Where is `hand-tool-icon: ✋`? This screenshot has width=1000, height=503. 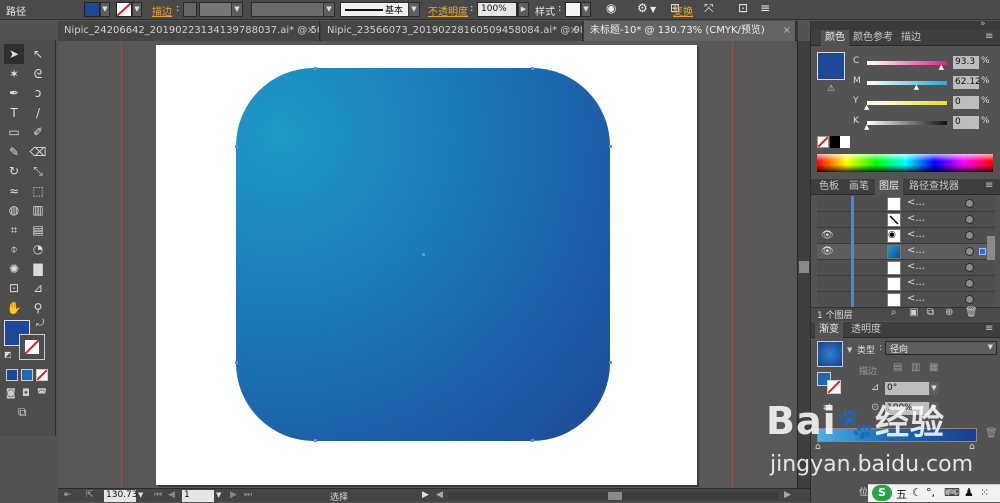 hand-tool-icon: ✋ is located at coordinates (14, 308).